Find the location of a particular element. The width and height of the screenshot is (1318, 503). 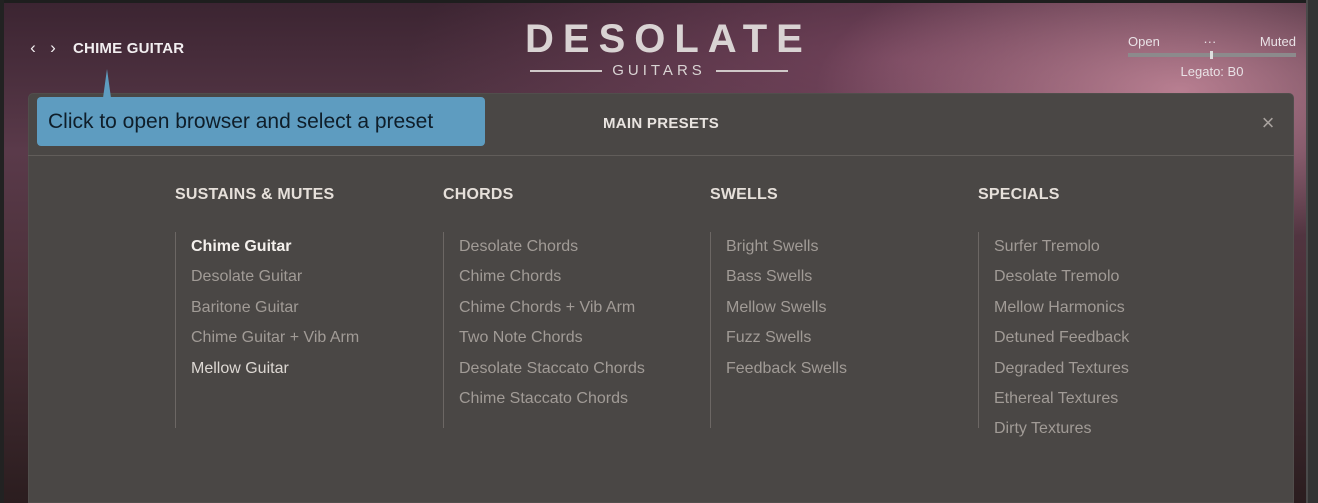

logo-rule-right is located at coordinates (751, 71).